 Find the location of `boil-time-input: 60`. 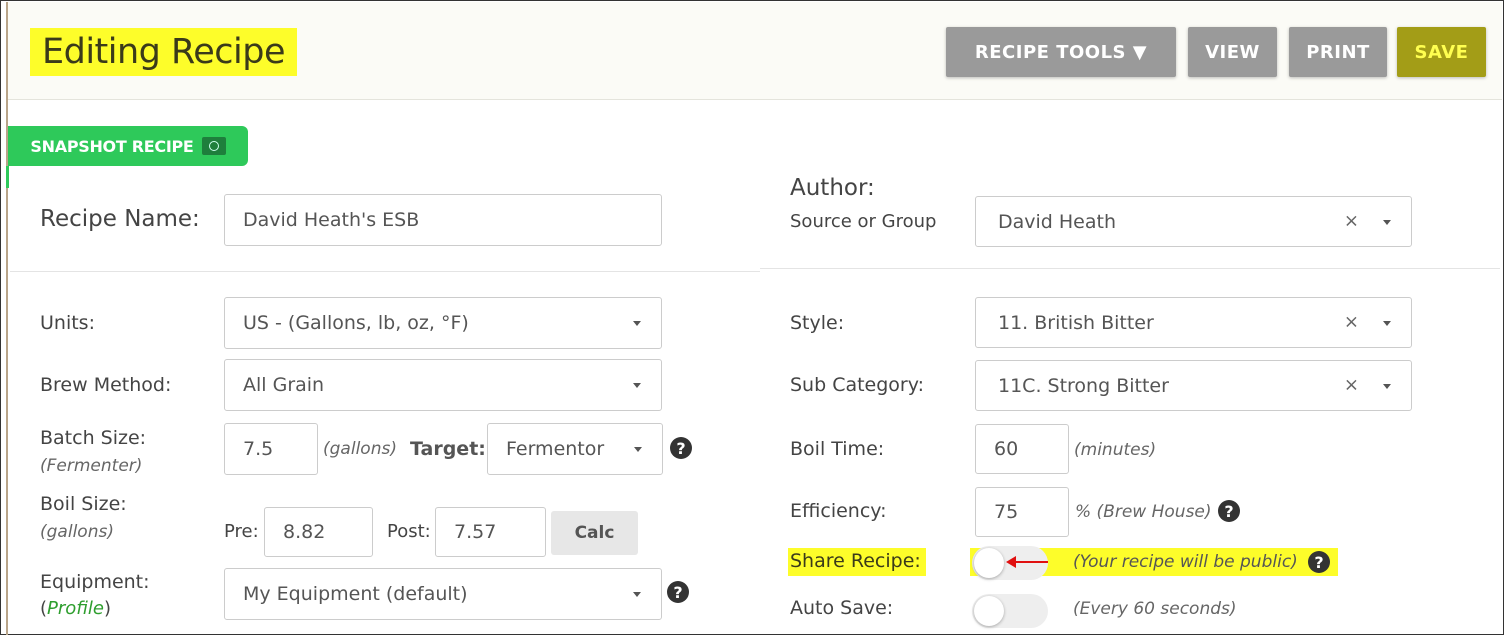

boil-time-input: 60 is located at coordinates (1022, 449).